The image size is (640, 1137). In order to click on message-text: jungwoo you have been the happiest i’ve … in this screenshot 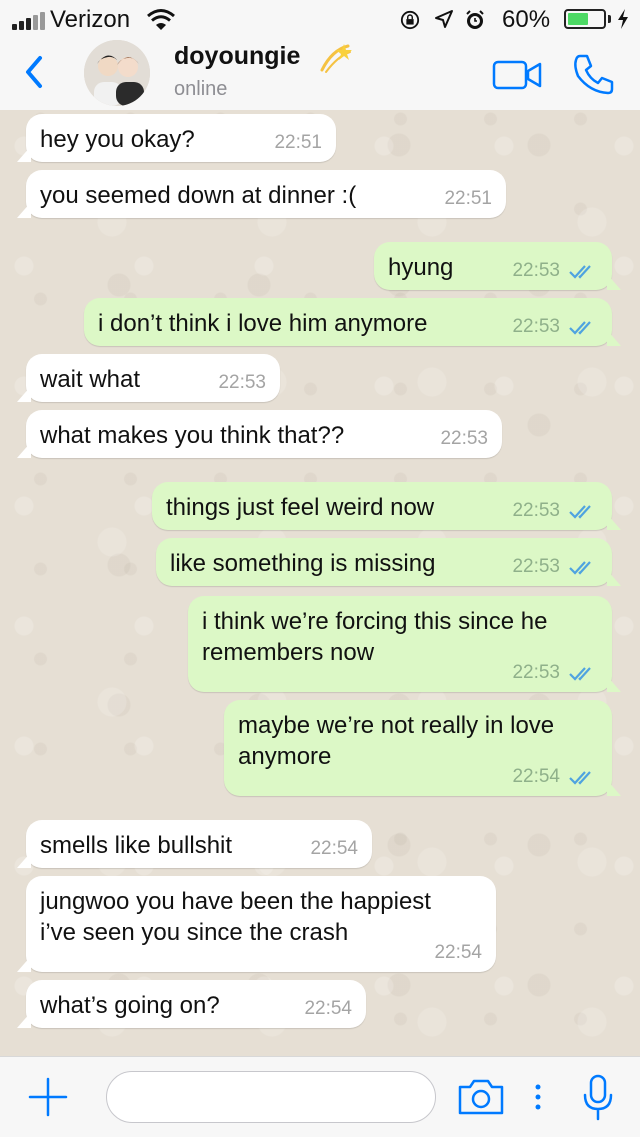, I will do `click(235, 917)`.